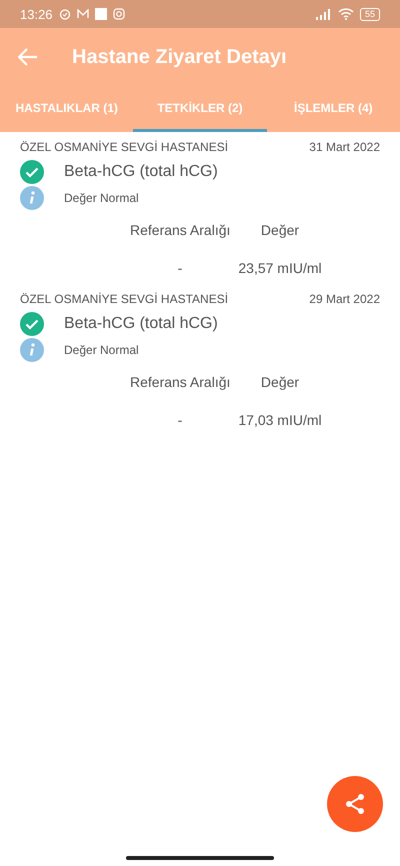  Describe the element at coordinates (324, 14) in the screenshot. I see `signal-icon` at that location.